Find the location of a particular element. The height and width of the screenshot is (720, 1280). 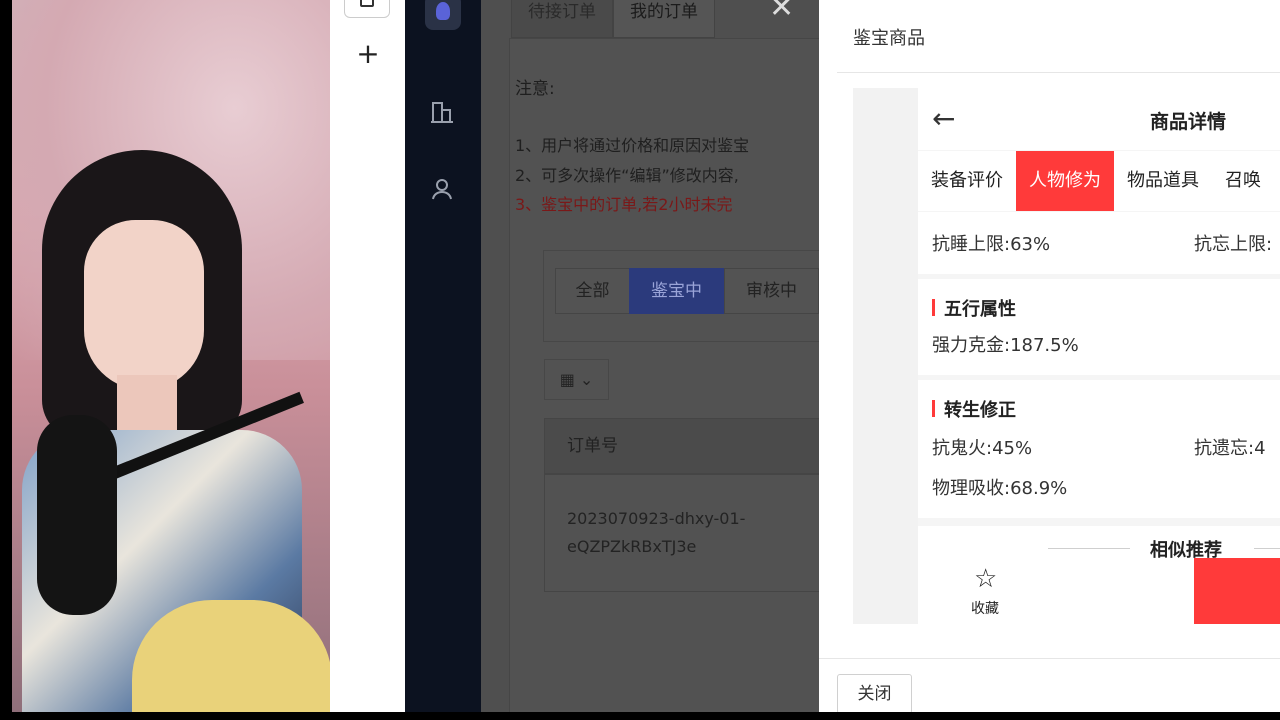

table-row: 2023070923-dhxy-01- eQZPZkRBxTJ3e is located at coordinates (681, 533).